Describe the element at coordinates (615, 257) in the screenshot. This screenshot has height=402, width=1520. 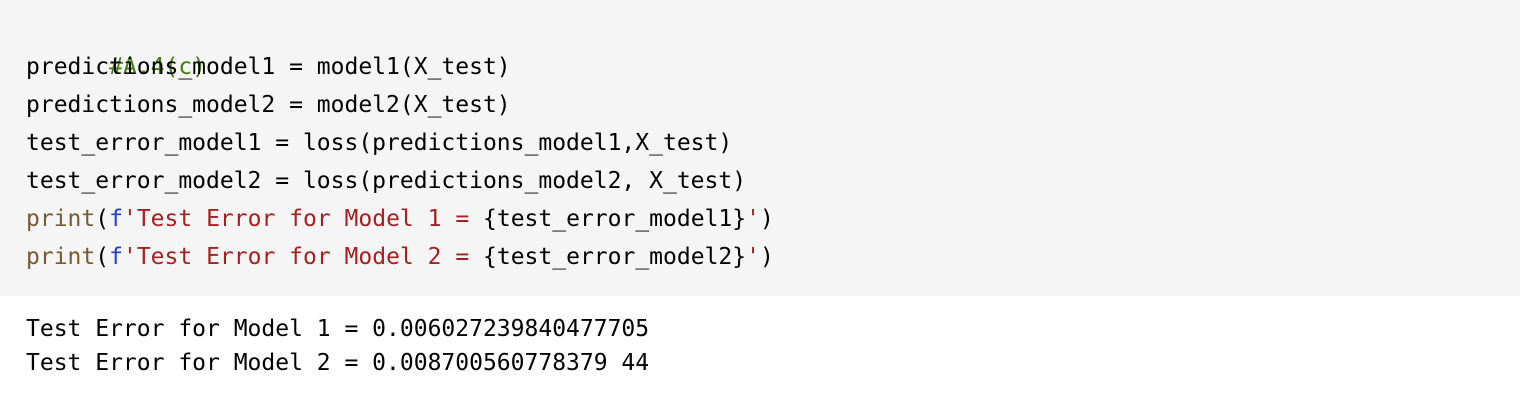
I see `format-expression: {test_error_model2}` at that location.